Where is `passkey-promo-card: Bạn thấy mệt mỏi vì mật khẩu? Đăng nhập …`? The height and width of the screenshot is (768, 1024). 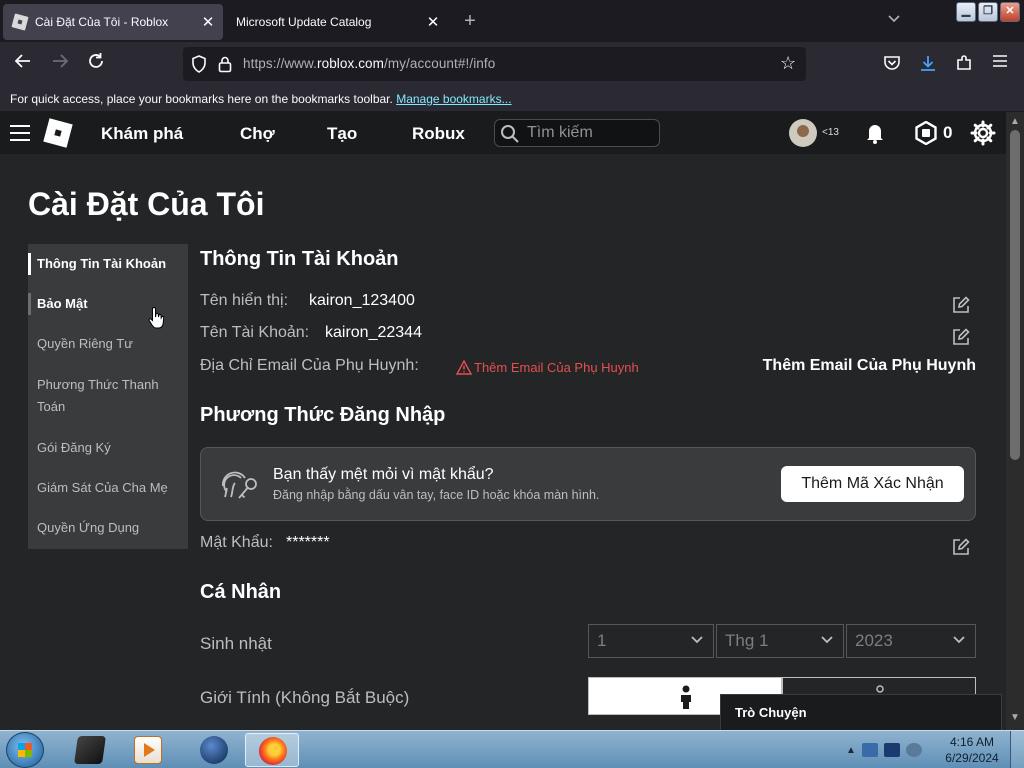
passkey-promo-card: Bạn thấy mệt mỏi vì mật khẩu? Đăng nhập … is located at coordinates (588, 484).